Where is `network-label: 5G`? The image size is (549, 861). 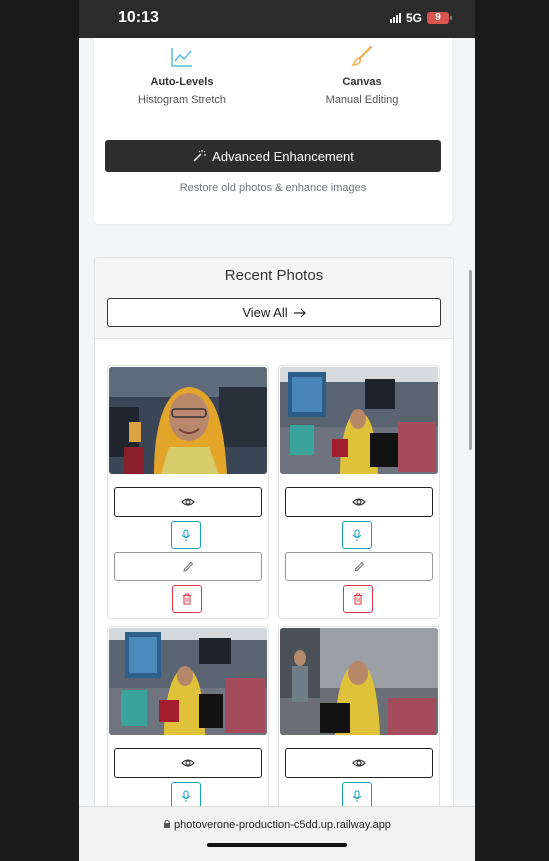
network-label: 5G is located at coordinates (413, 18).